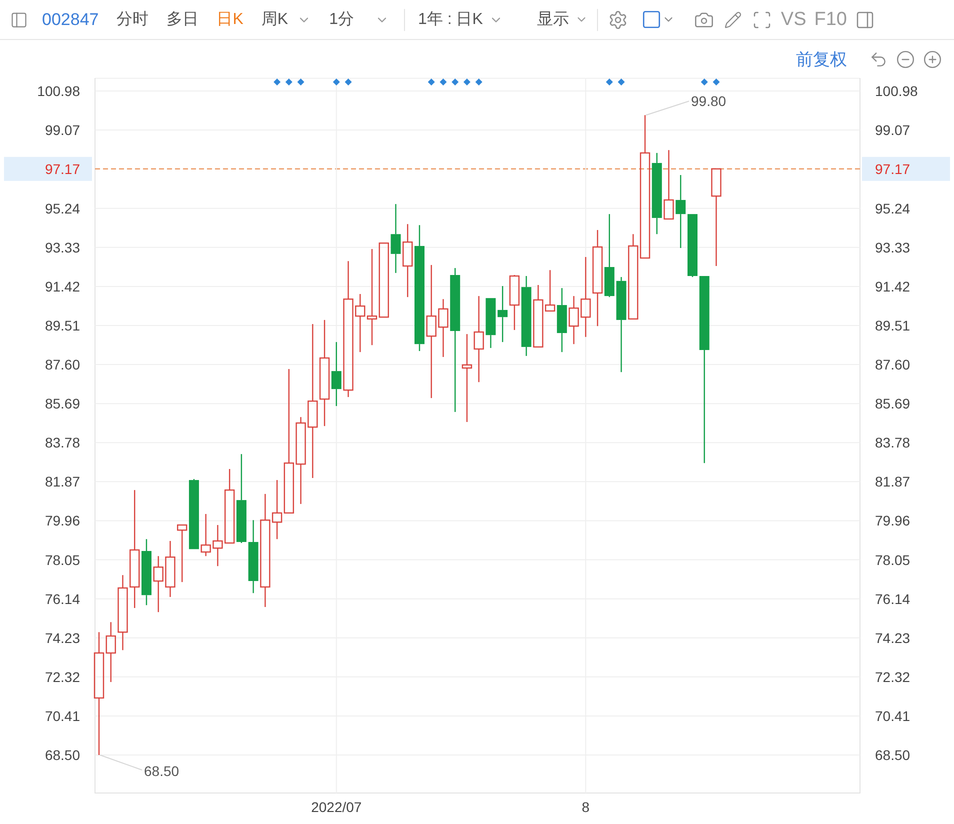 The width and height of the screenshot is (954, 824). What do you see at coordinates (878, 59) in the screenshot?
I see `undo-icon` at bounding box center [878, 59].